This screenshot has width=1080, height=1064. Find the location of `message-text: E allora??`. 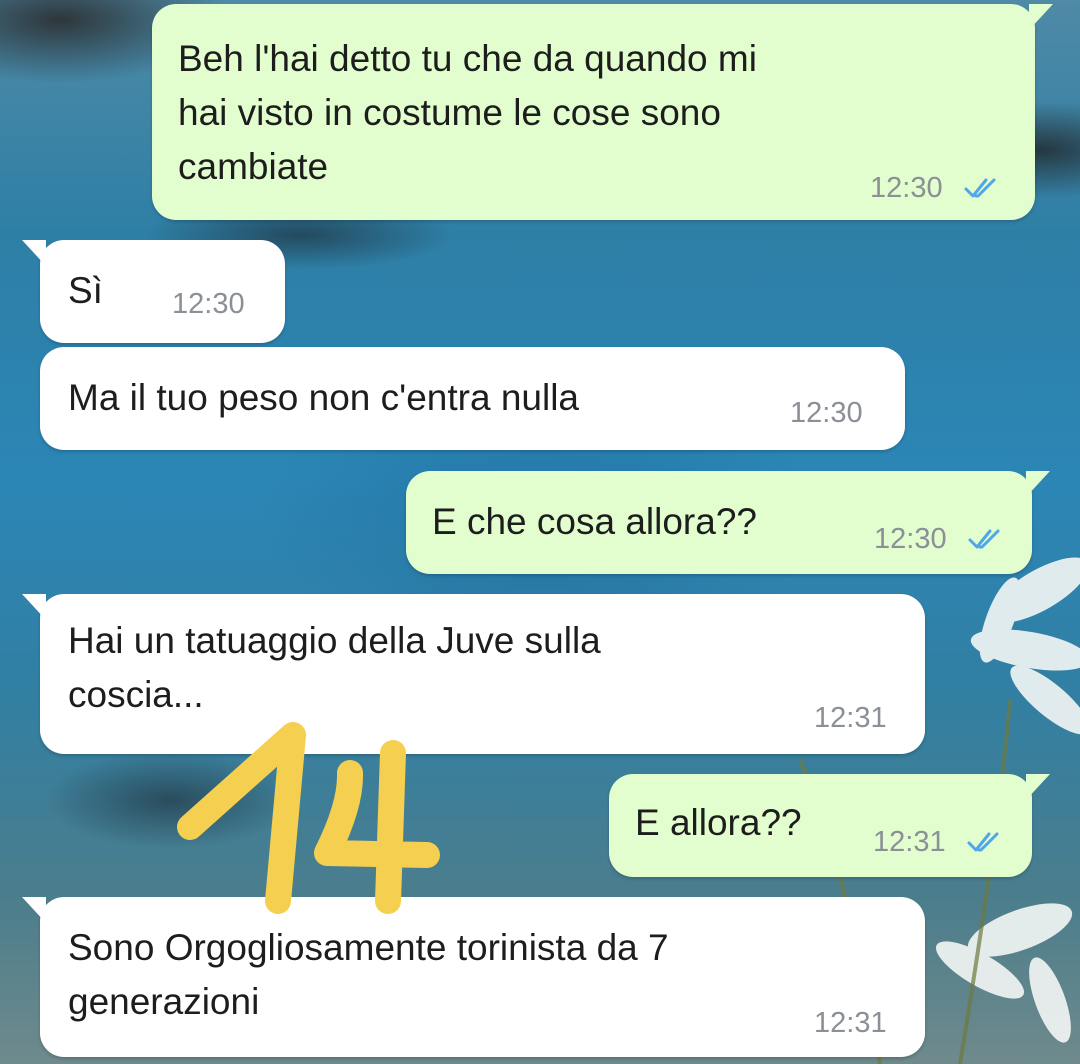

message-text: E allora?? is located at coordinates (718, 822).